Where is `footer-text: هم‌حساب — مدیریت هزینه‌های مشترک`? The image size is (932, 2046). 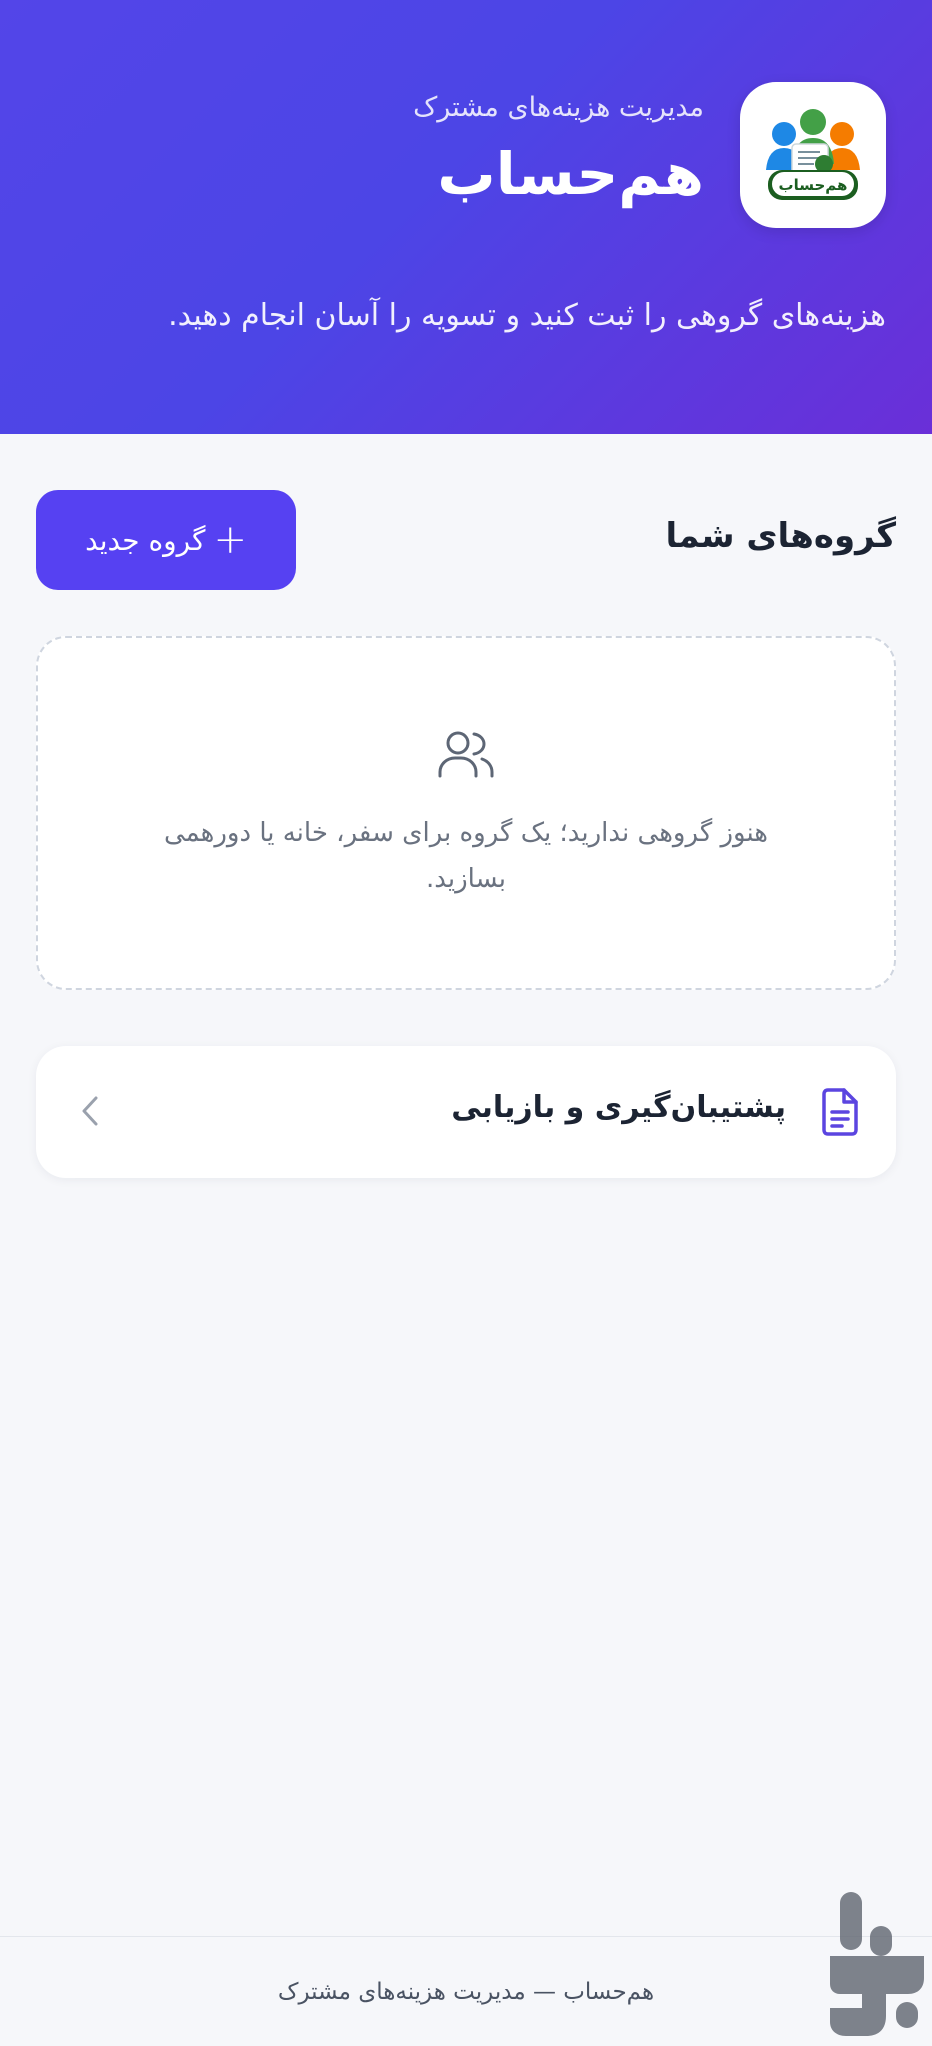
footer-text: هم‌حساب — مدیریت هزینه‌های مشترک is located at coordinates (466, 1992).